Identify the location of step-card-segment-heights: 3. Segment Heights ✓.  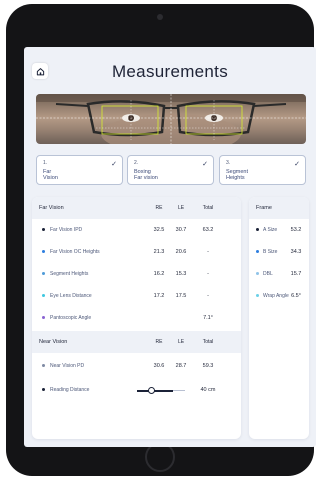
(262, 170).